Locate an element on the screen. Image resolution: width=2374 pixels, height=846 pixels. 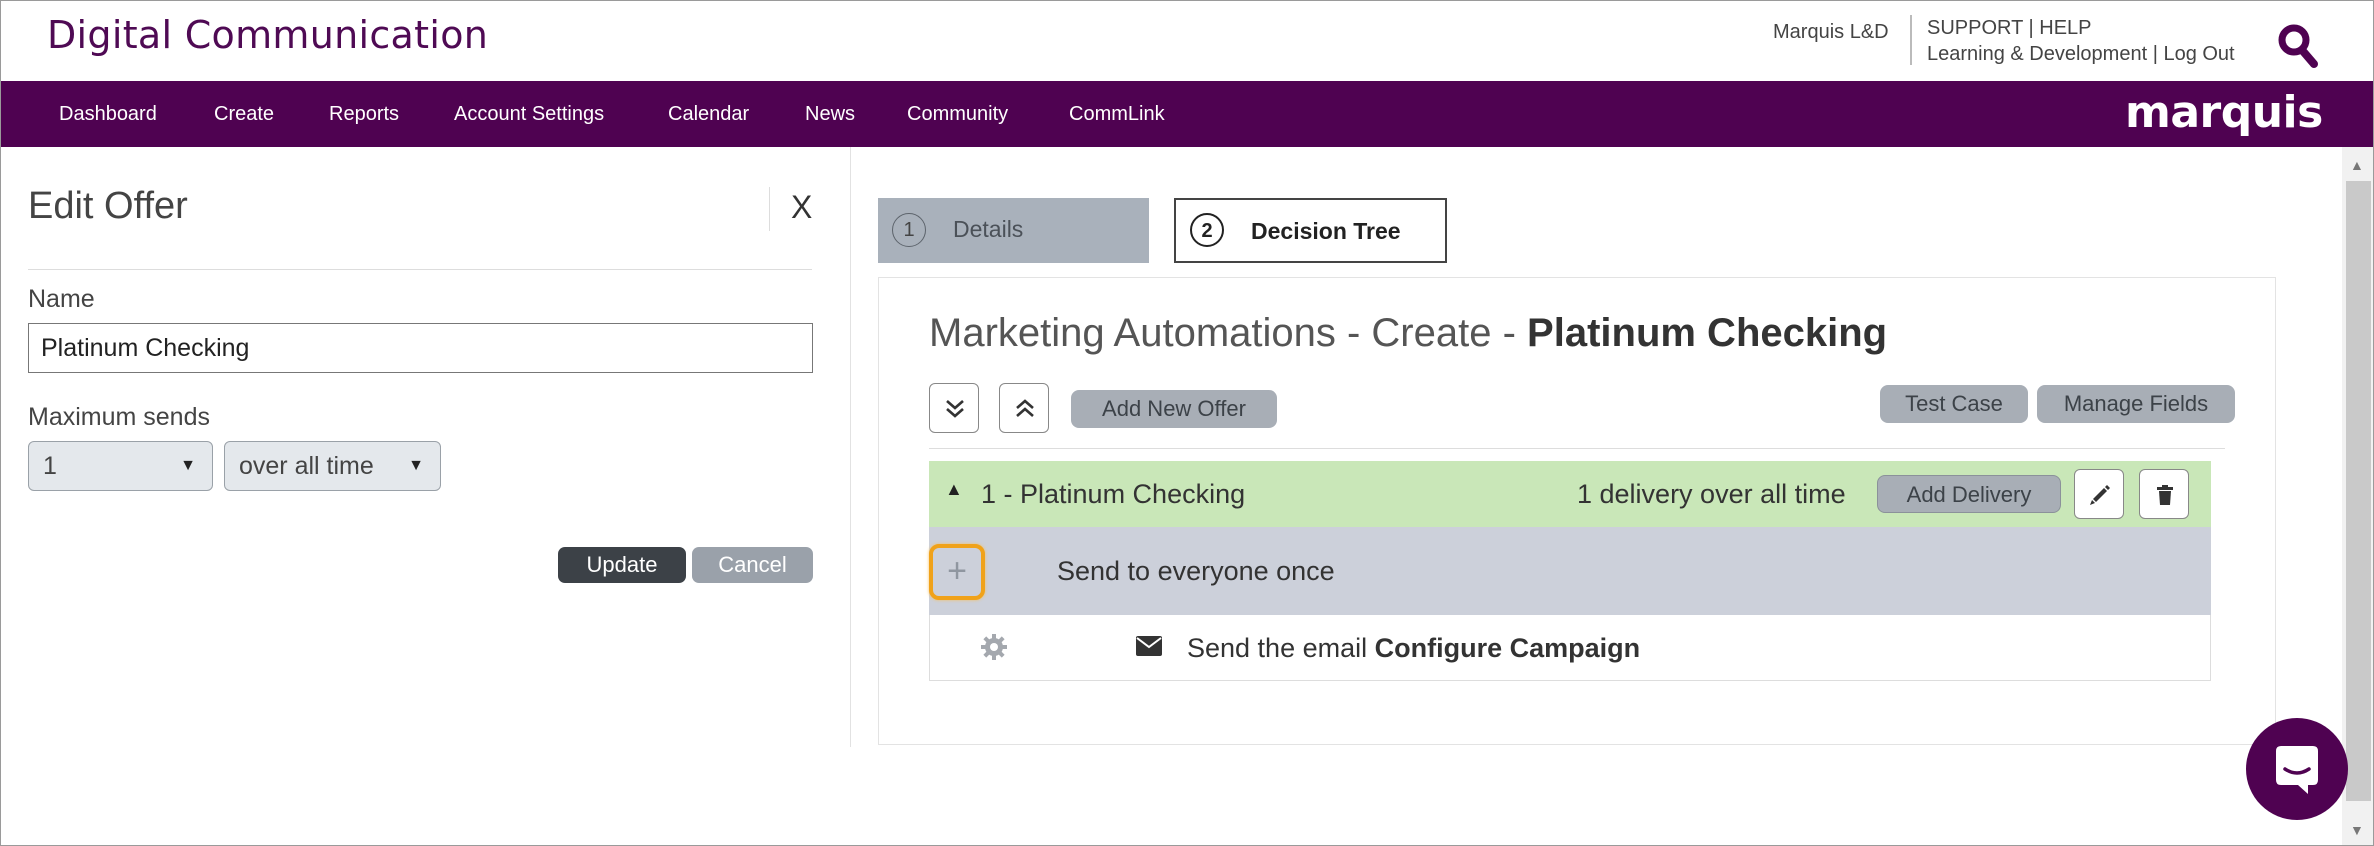
add-delivery-button: Add Delivery is located at coordinates (1969, 494).